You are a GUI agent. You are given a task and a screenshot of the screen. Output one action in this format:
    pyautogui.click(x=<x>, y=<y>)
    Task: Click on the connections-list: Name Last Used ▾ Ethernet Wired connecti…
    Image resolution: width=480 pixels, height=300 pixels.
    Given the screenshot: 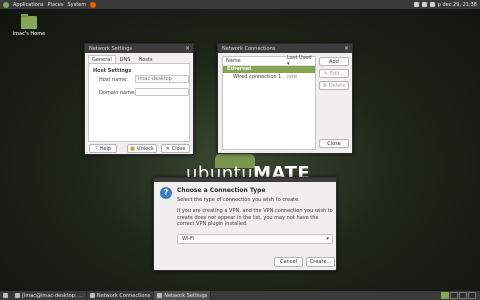 What is the action you would take?
    pyautogui.click(x=269, y=102)
    